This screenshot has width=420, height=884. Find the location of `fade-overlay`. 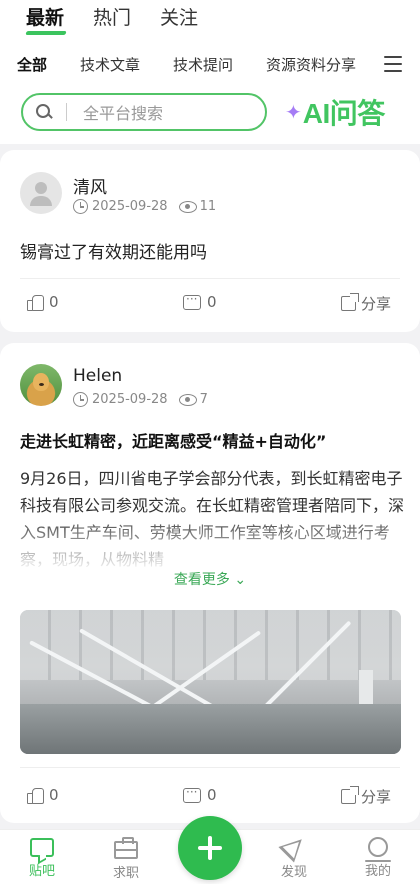

fade-overlay is located at coordinates (212, 543).